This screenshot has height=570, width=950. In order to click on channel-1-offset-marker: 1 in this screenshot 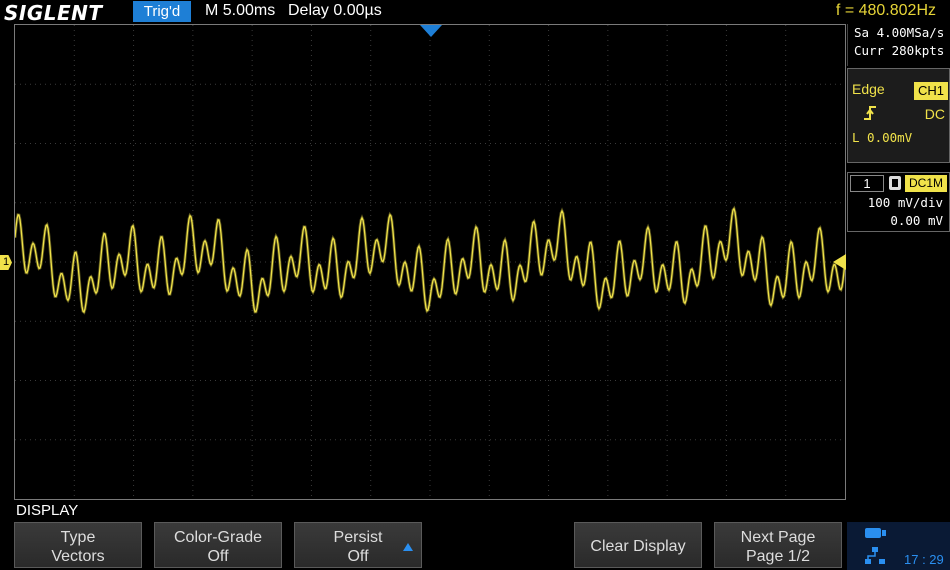, I will do `click(6, 262)`.